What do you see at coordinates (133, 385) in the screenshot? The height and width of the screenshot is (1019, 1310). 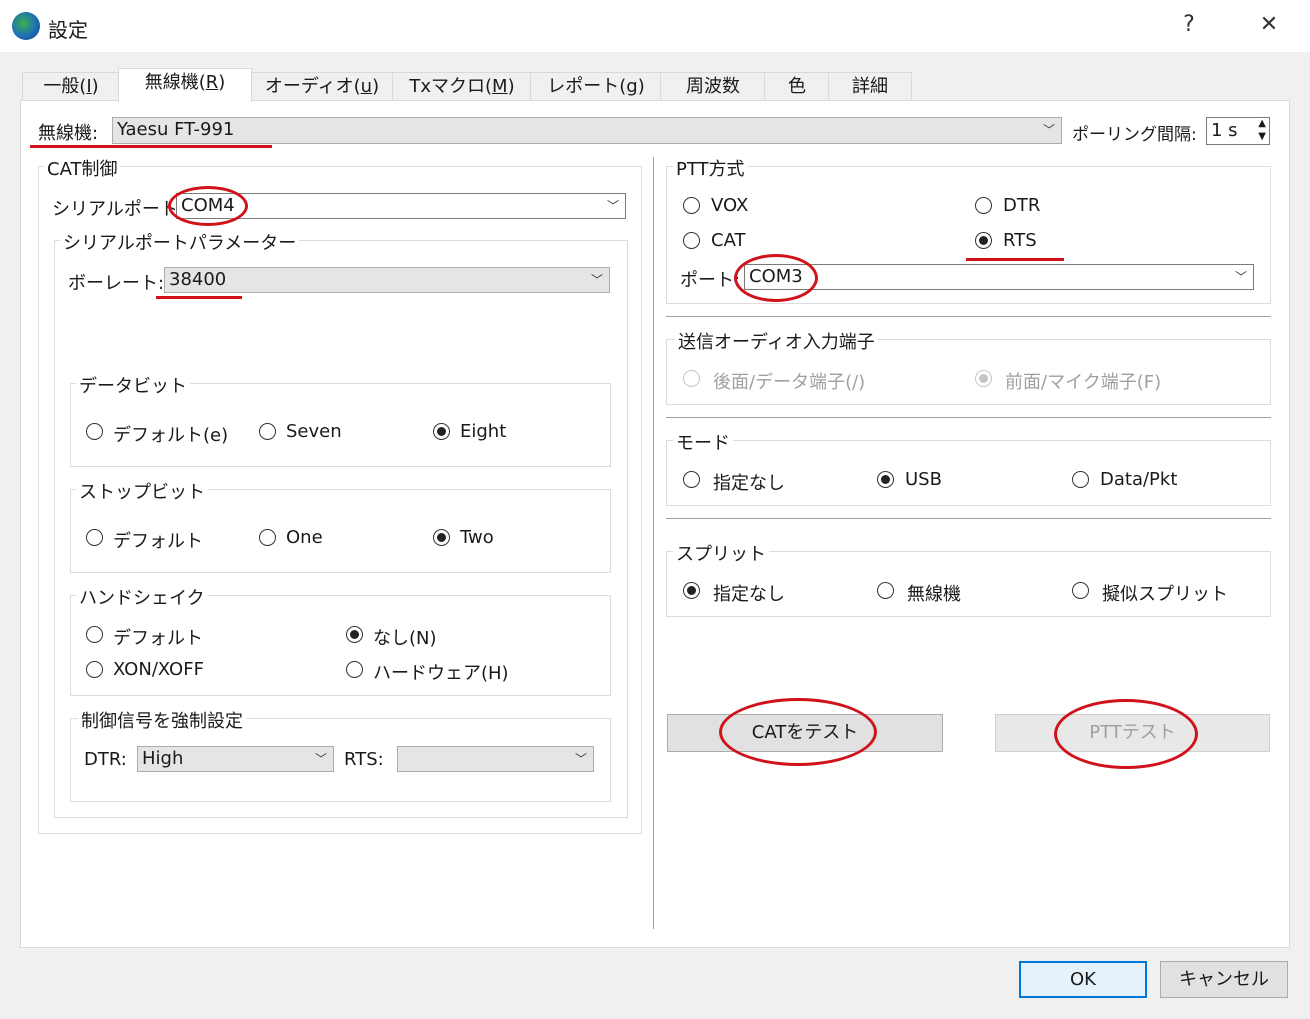 I see `data-bits-title: データビット` at bounding box center [133, 385].